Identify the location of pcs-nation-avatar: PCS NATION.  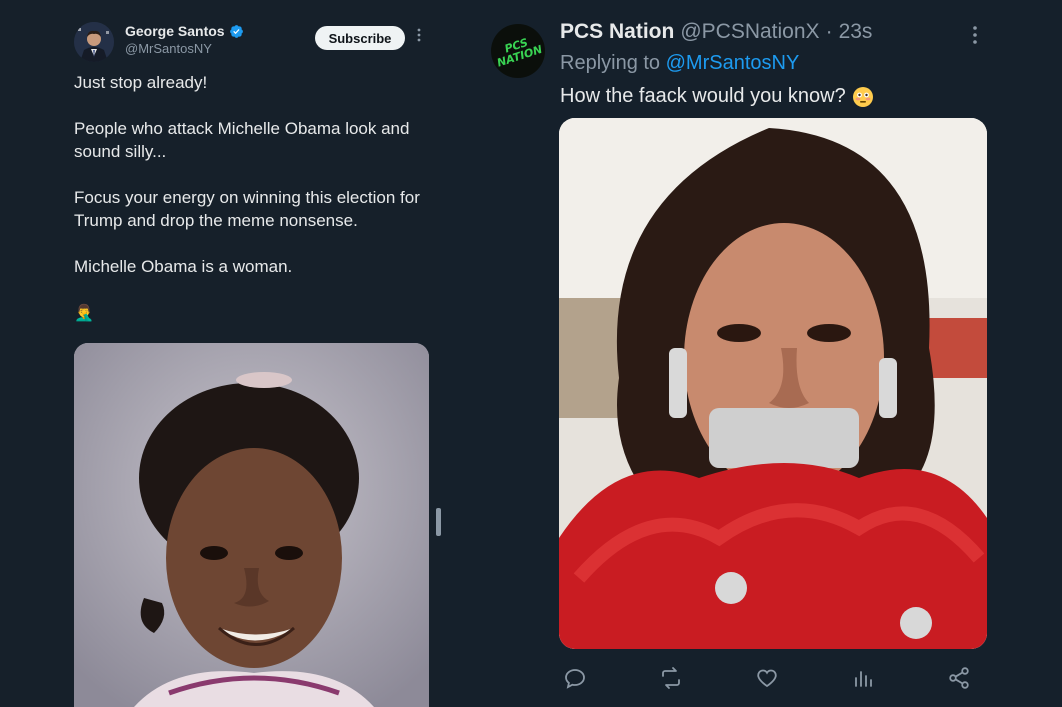
(518, 51).